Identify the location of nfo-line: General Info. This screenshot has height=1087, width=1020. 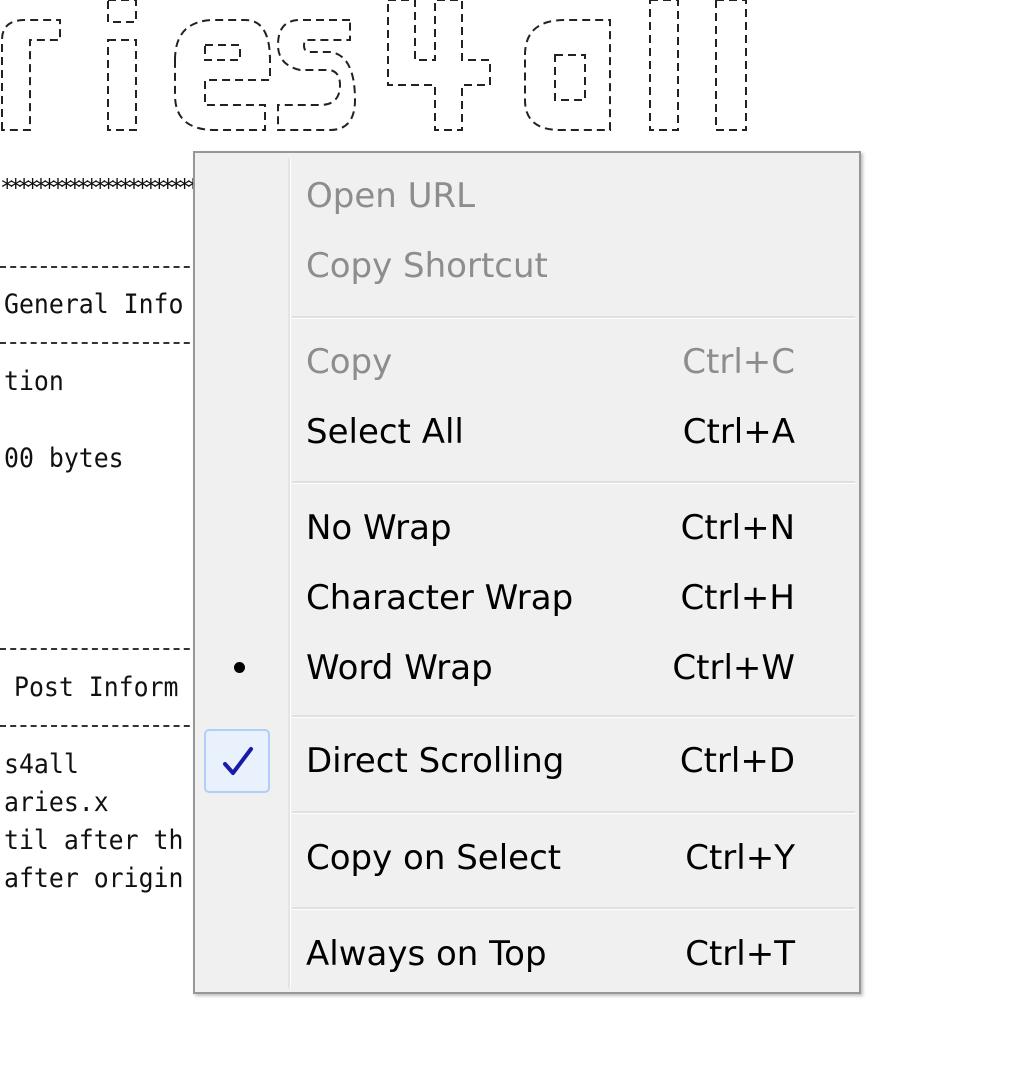
(94, 304).